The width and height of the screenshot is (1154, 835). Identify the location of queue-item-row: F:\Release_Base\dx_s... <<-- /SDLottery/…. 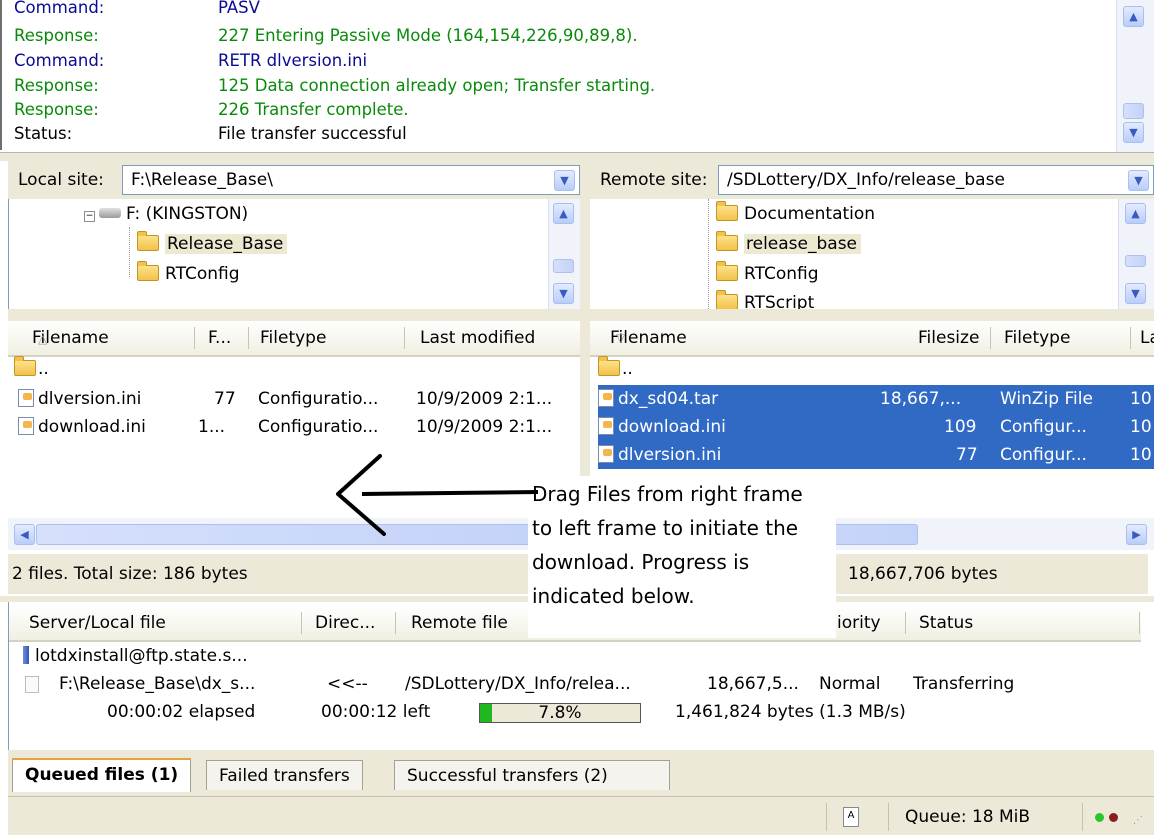
(574, 684).